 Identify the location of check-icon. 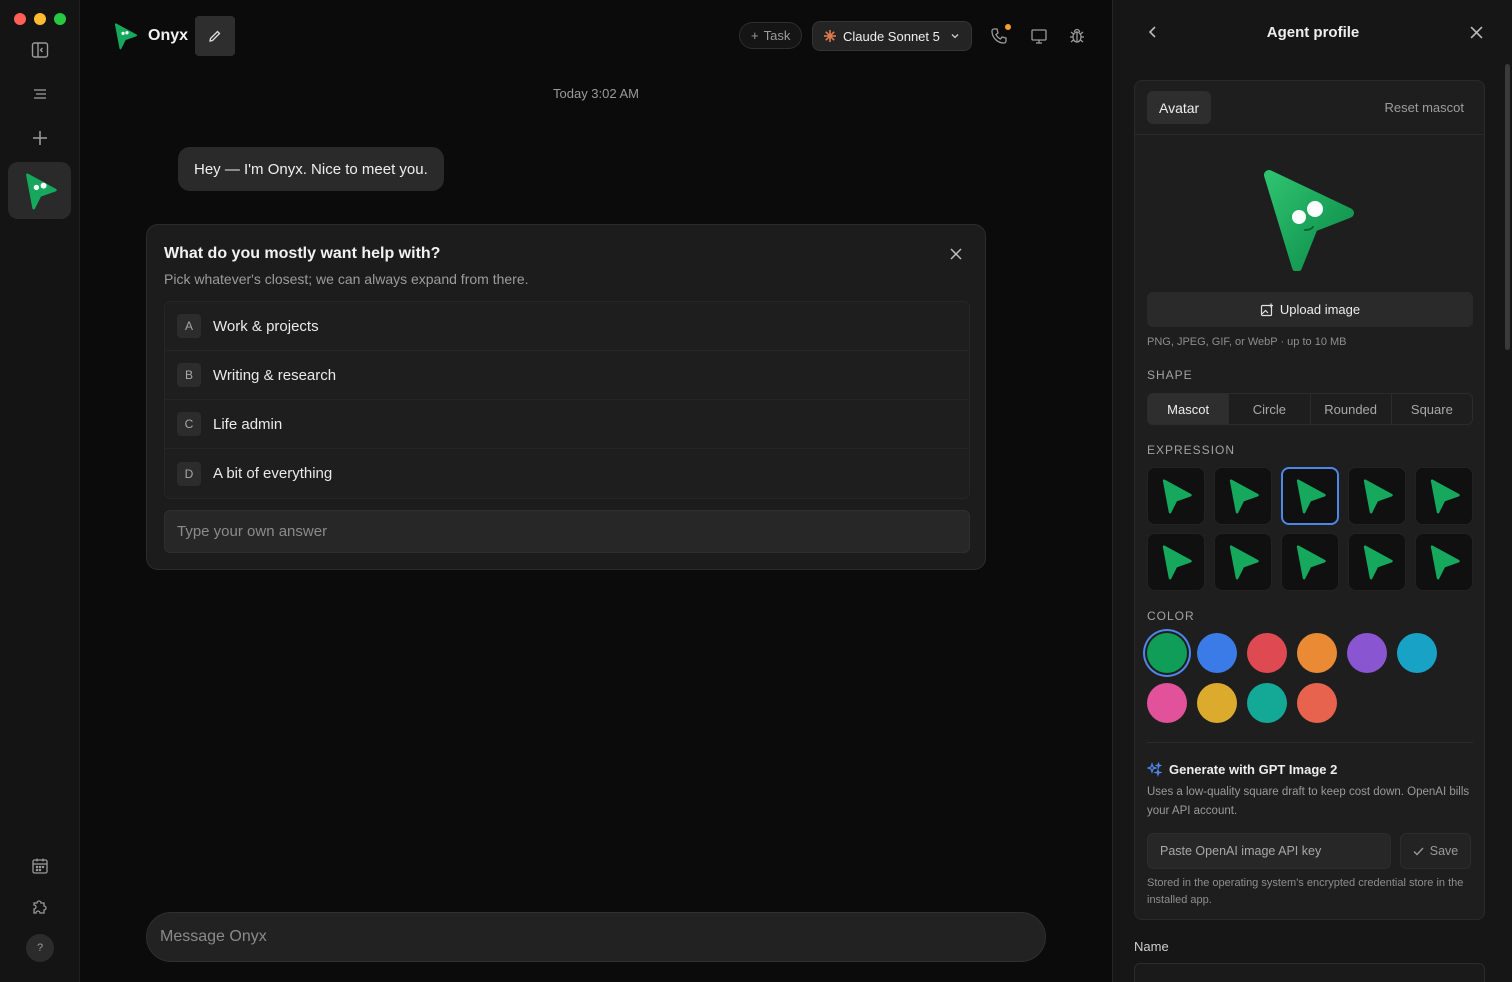
(1418, 851).